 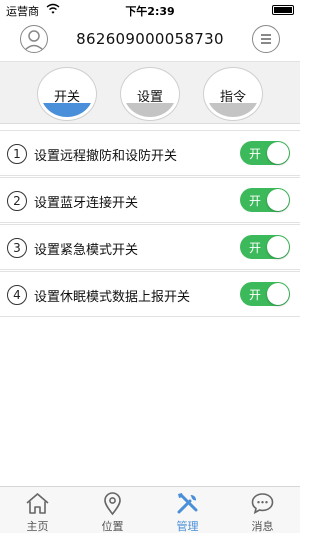 I want to click on header-bar: 862609000058730, so click(x=150, y=41).